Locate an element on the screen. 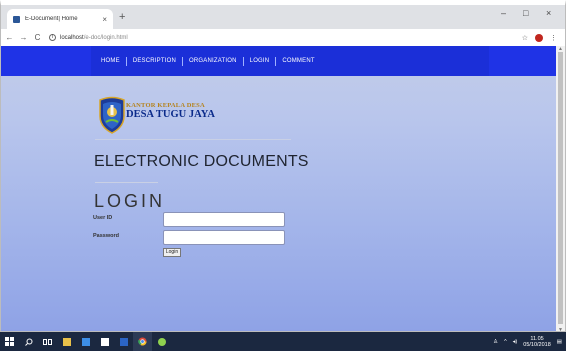  tab-strip: E-Document| Home × + – □ × is located at coordinates (283, 17).